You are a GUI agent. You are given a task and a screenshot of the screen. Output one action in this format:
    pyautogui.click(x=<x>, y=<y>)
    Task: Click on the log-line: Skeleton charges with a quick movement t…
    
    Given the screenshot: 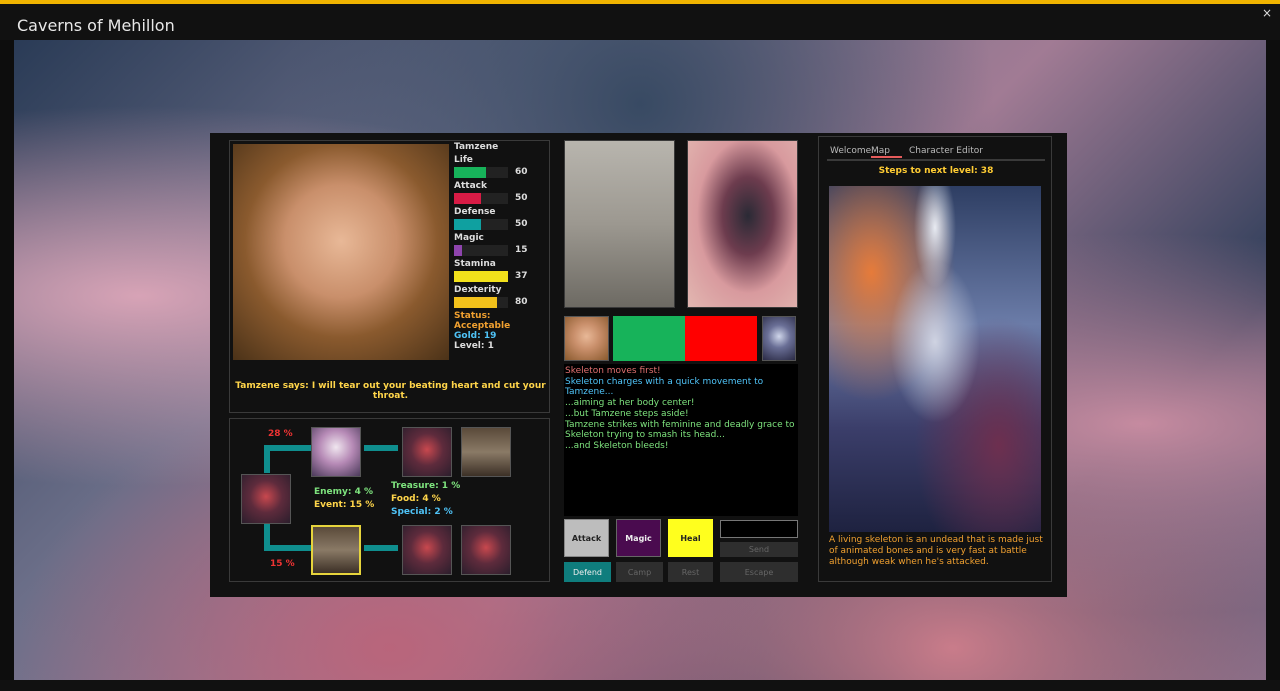 What is the action you would take?
    pyautogui.click(x=666, y=387)
    